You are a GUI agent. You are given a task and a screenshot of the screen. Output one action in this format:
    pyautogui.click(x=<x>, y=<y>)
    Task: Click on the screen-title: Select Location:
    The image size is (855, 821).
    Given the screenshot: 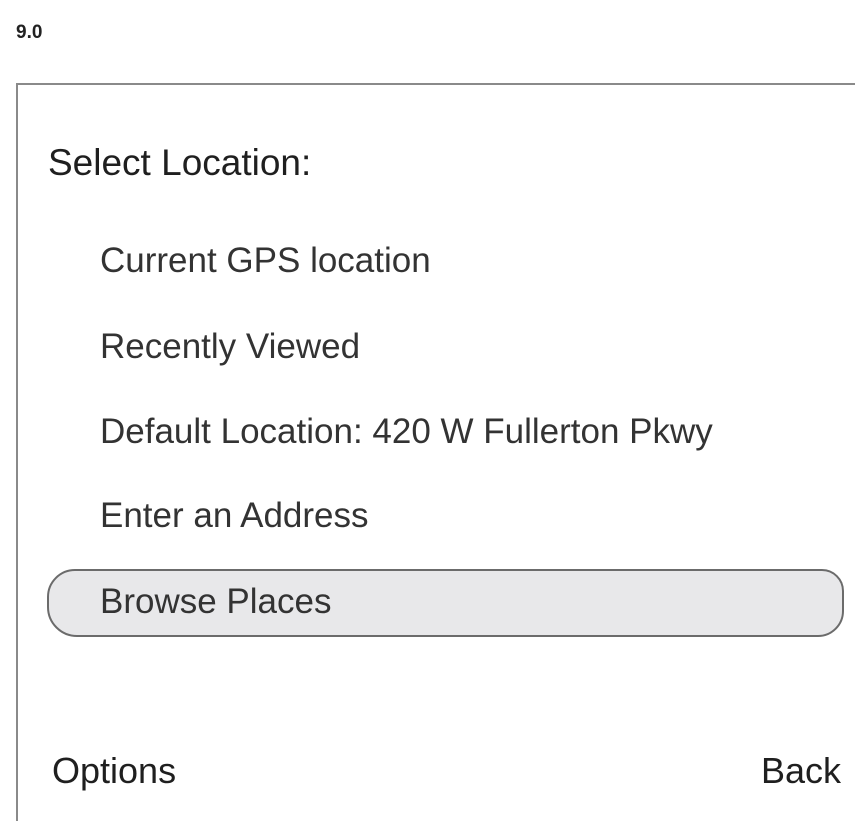 What is the action you would take?
    pyautogui.click(x=180, y=162)
    